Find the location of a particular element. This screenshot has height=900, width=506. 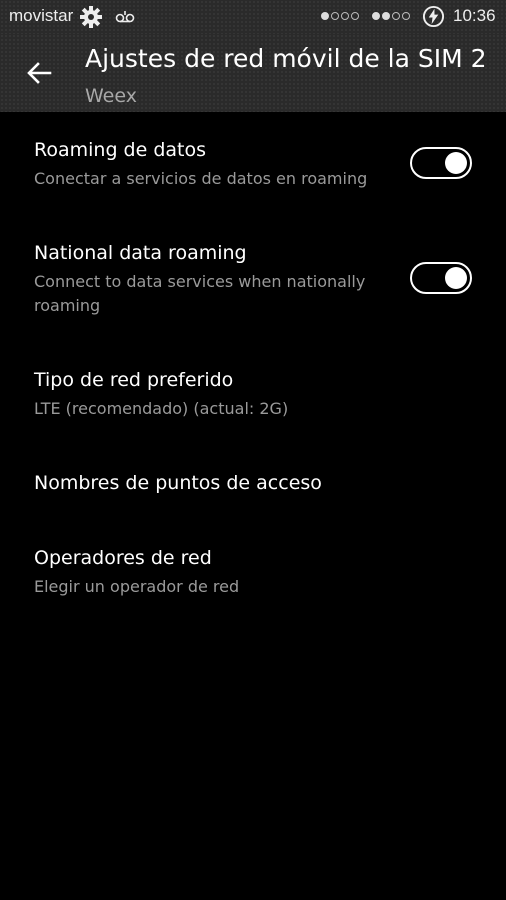

pref-title: Nombres de puntos de acceso is located at coordinates (178, 483).